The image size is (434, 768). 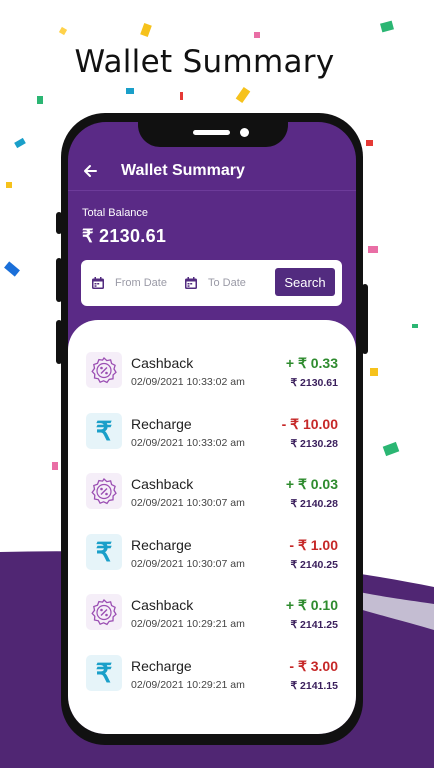 I want to click on transaction-amount: - ₹ 1.00, so click(x=313, y=544).